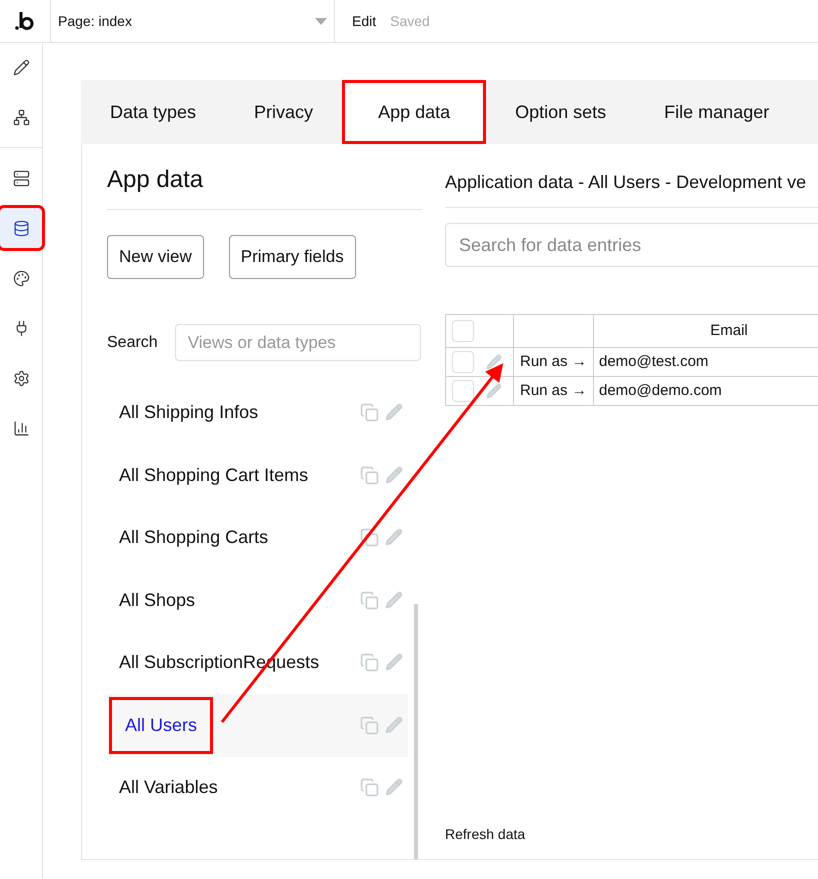  I want to click on data-view-title: Application data - All Users - Development ve, so click(631, 188).